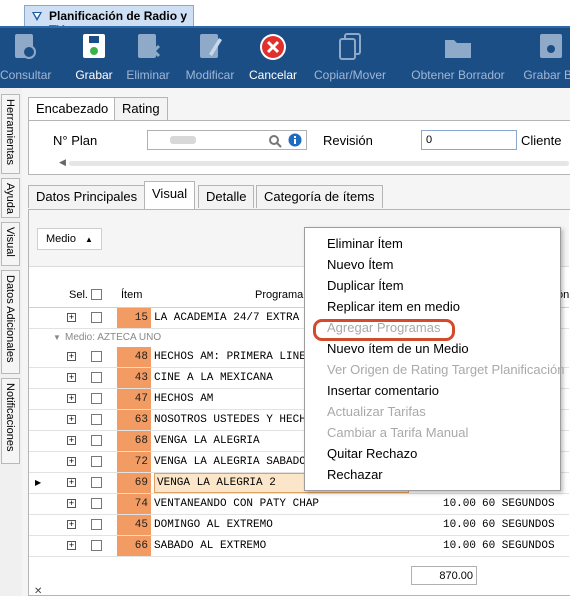 The width and height of the screenshot is (570, 597). I want to click on item-cell: 69, so click(134, 483).